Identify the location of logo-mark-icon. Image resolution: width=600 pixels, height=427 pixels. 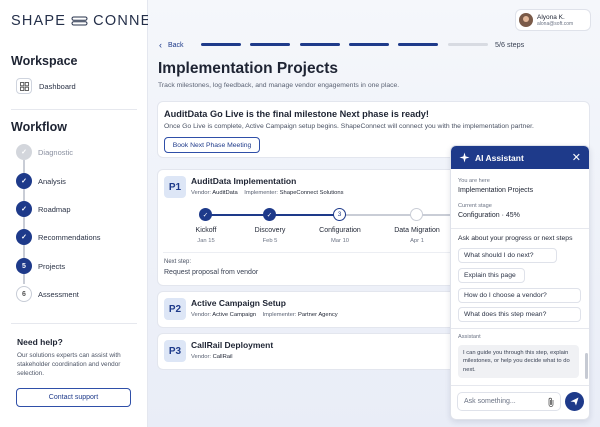
(79, 21).